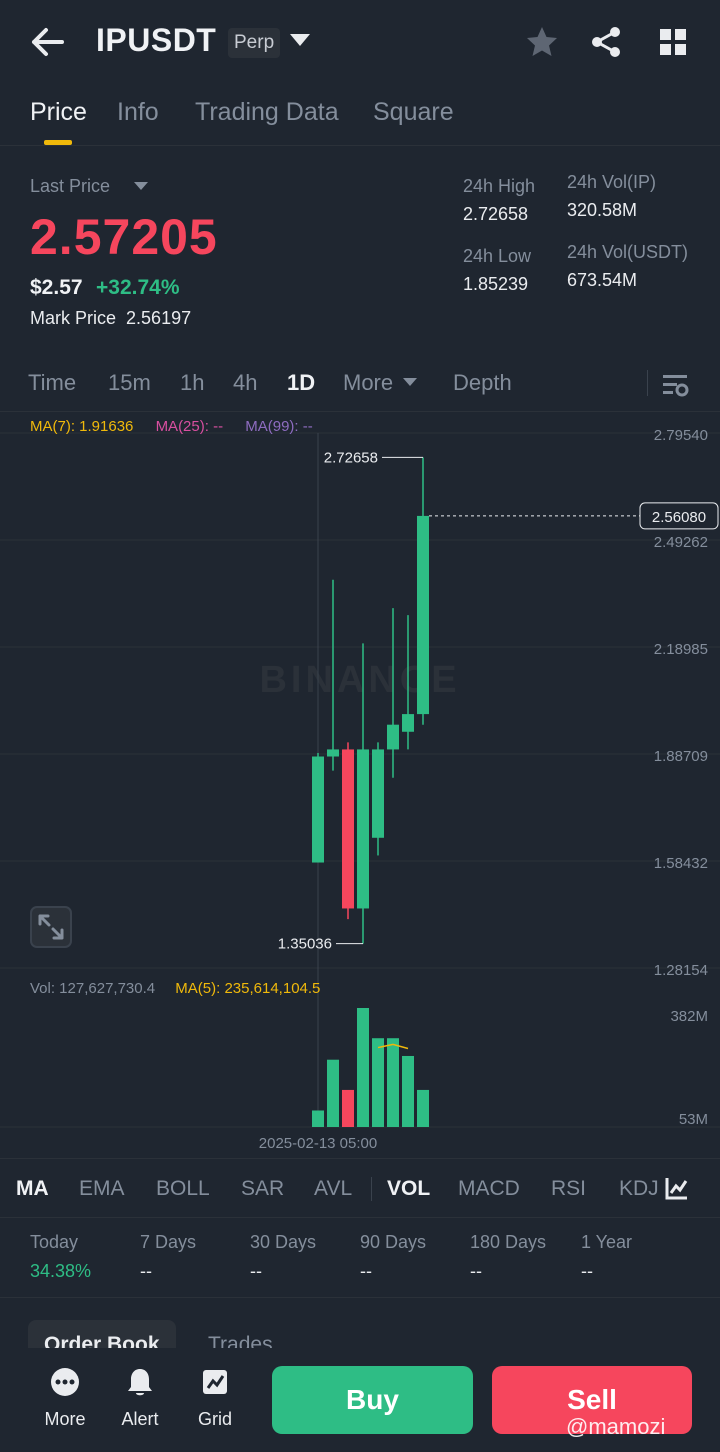 The height and width of the screenshot is (1452, 720). I want to click on indicator-avl: AVL, so click(333, 1189).